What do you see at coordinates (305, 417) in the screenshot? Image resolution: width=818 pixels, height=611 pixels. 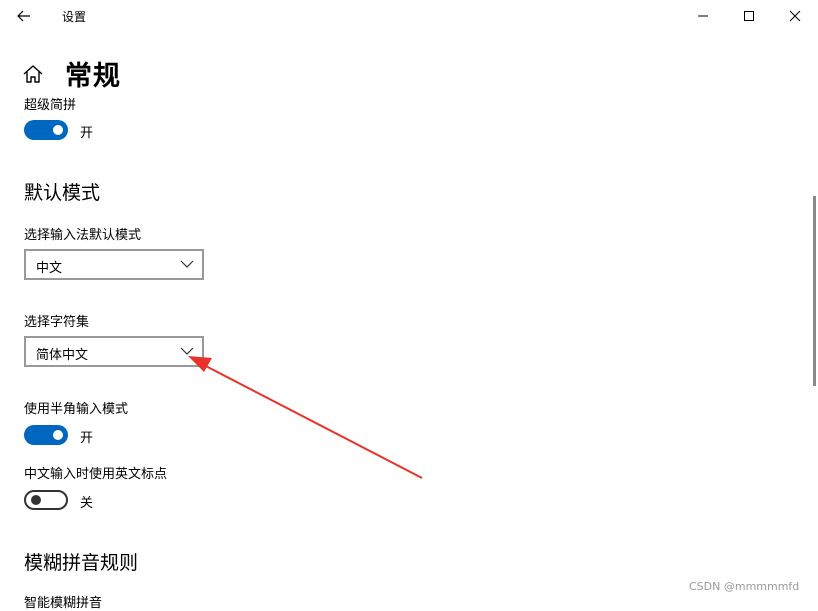 I see `annotation-arrow` at bounding box center [305, 417].